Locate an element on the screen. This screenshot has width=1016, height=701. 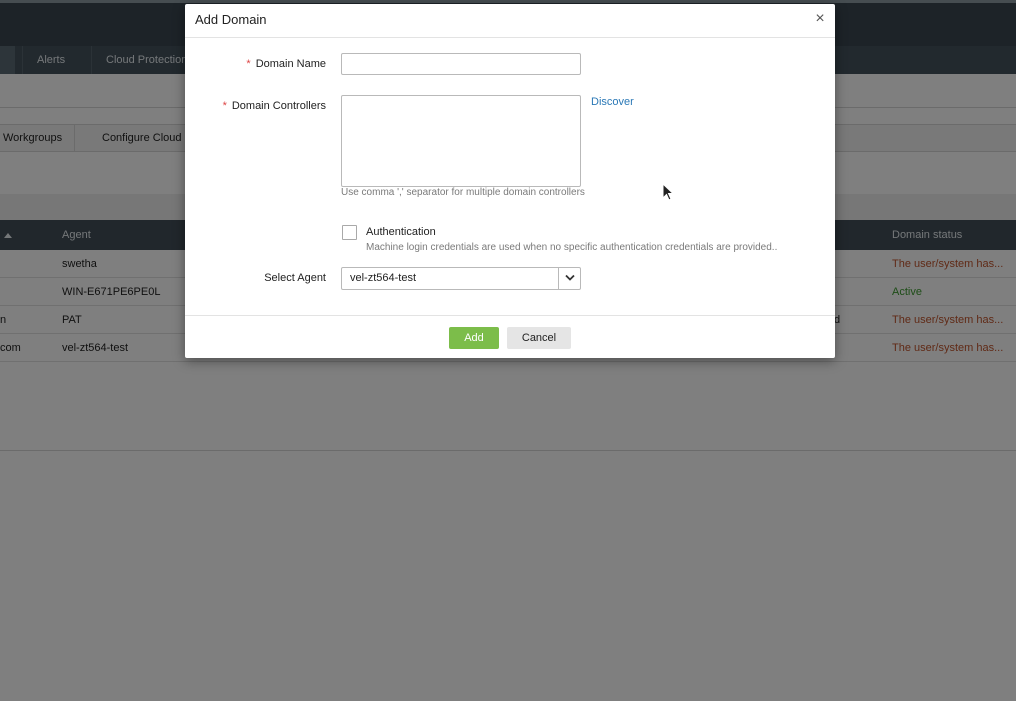
dialog-header: Add Domain × is located at coordinates (510, 21).